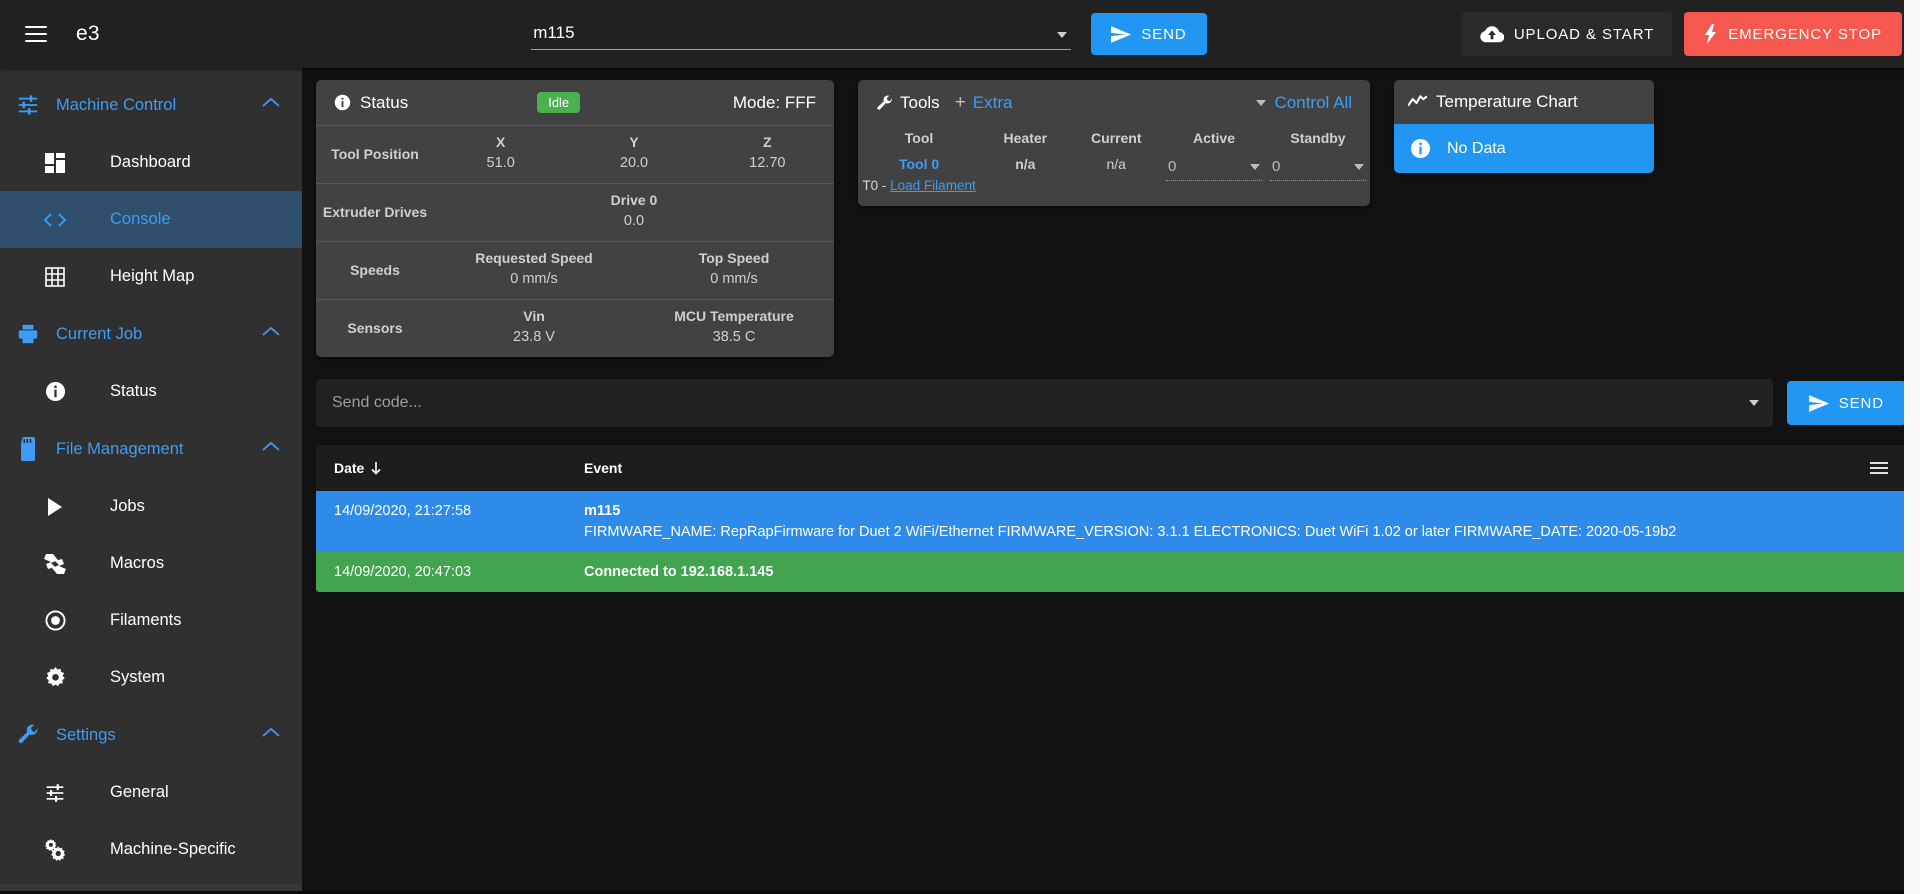 The width and height of the screenshot is (1920, 894). I want to click on sidebar-item-dashboard: Dashboard, so click(151, 162).